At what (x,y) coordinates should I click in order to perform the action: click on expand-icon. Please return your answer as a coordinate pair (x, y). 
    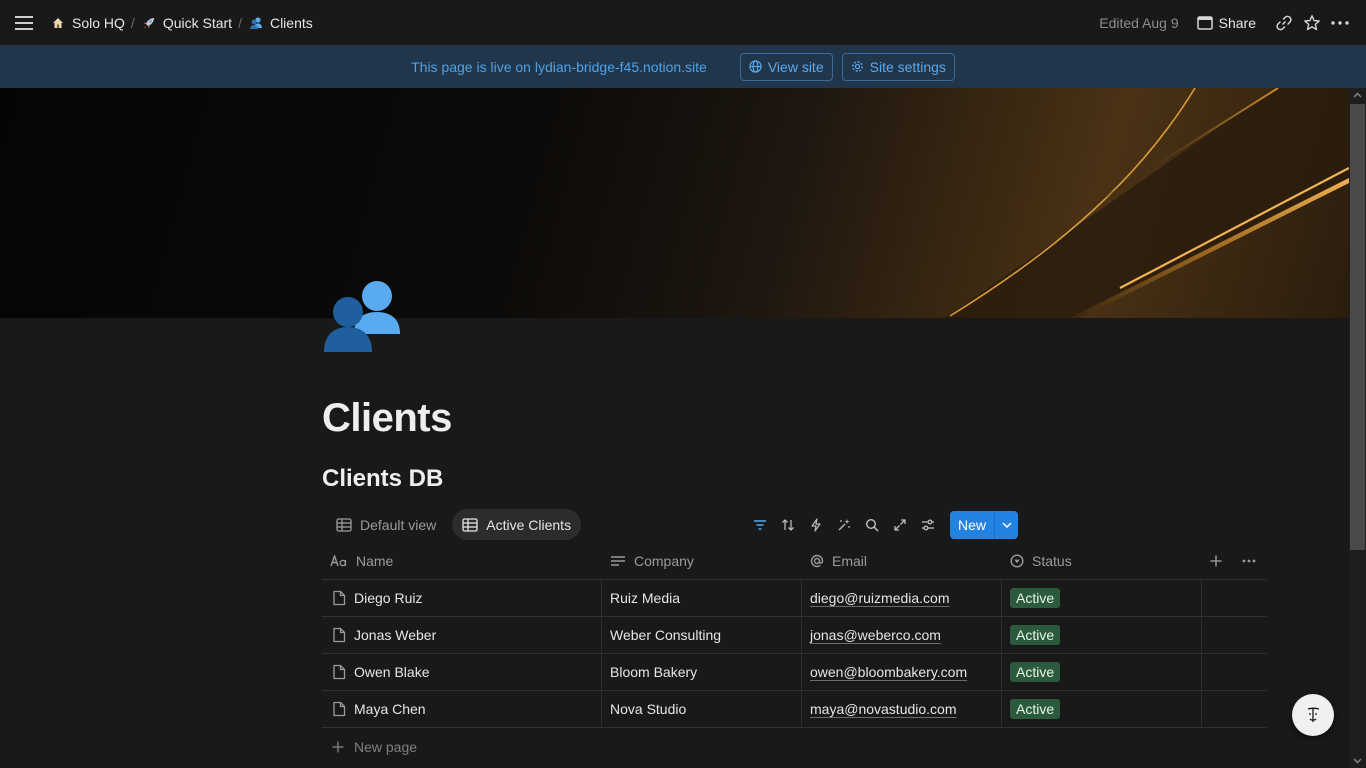
    Looking at the image, I should click on (900, 525).